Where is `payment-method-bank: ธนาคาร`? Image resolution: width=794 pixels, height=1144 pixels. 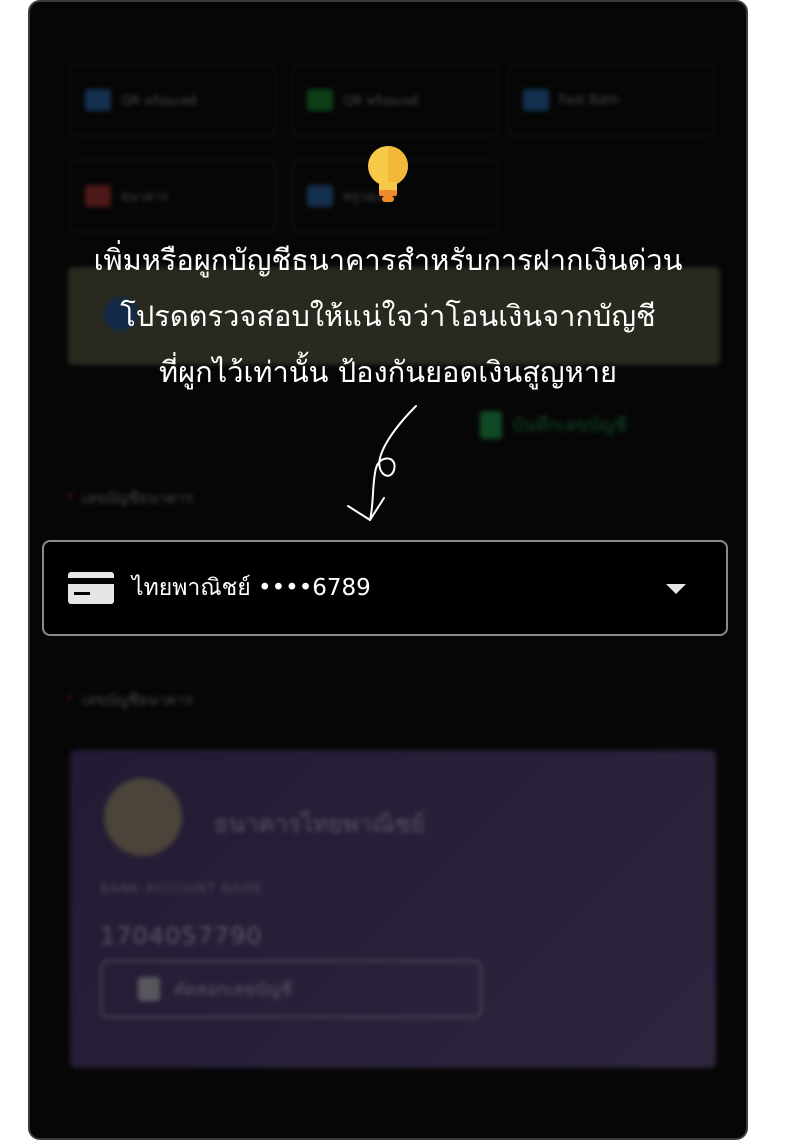
payment-method-bank: ธนาคาร is located at coordinates (173, 196).